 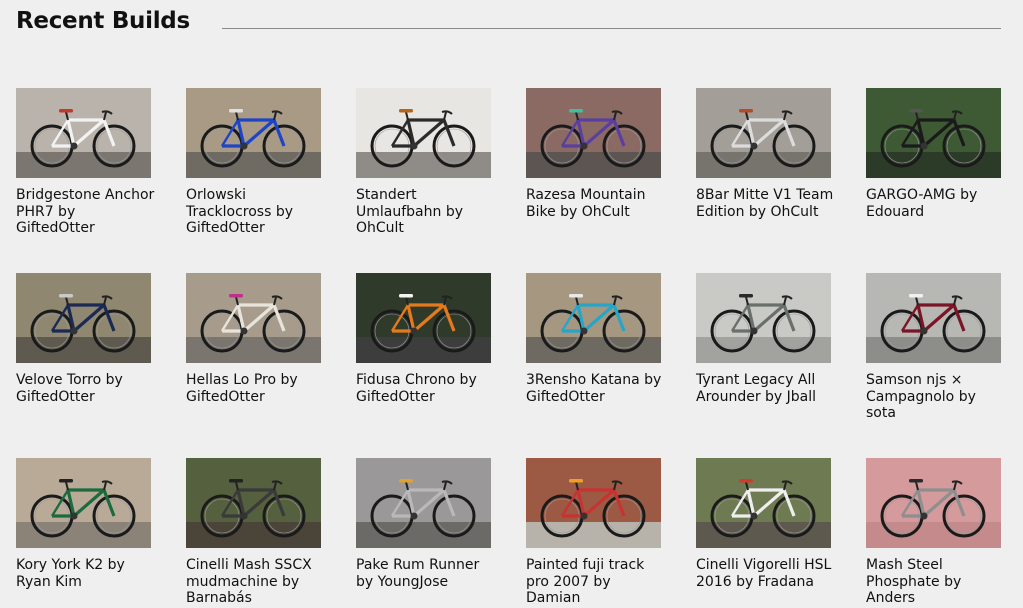 I want to click on build-card: Samson njs × Campagnolo by sota, so click(x=934, y=347).